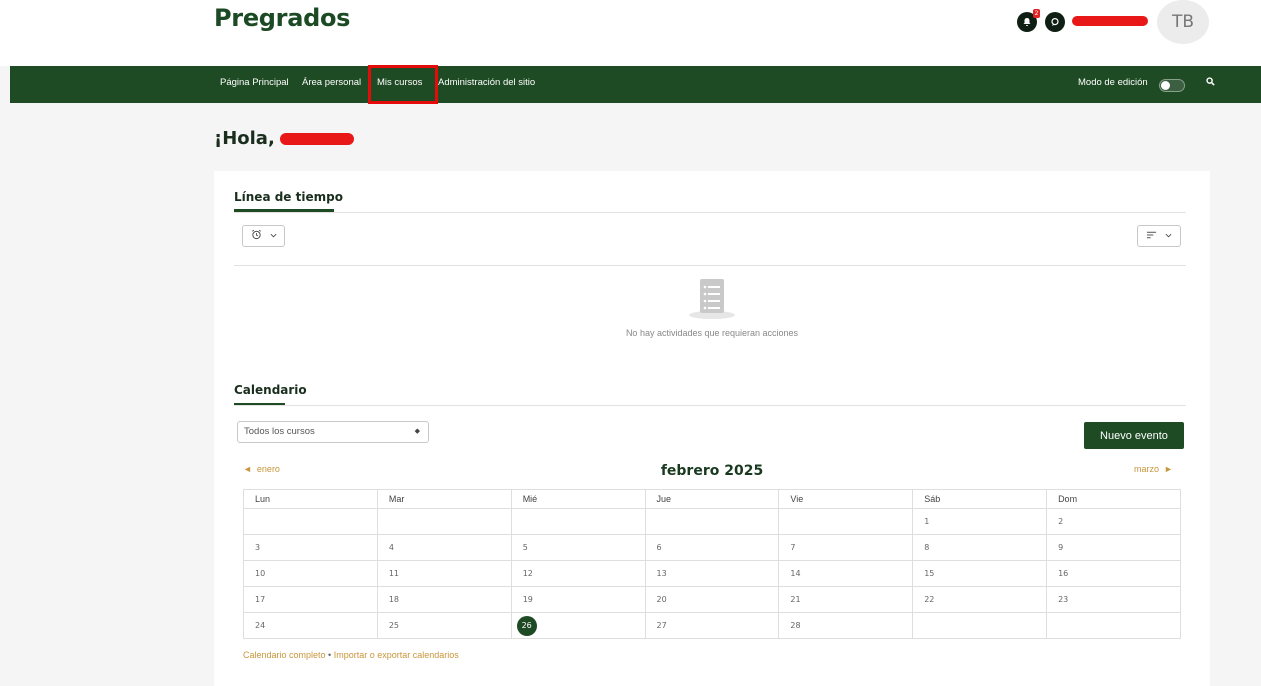 Image resolution: width=1261 pixels, height=686 pixels. I want to click on calendar-day-number: 1, so click(927, 521).